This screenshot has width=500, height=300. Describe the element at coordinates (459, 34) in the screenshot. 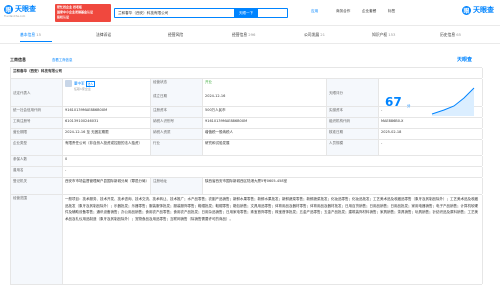

I see `tab-count: 65` at that location.